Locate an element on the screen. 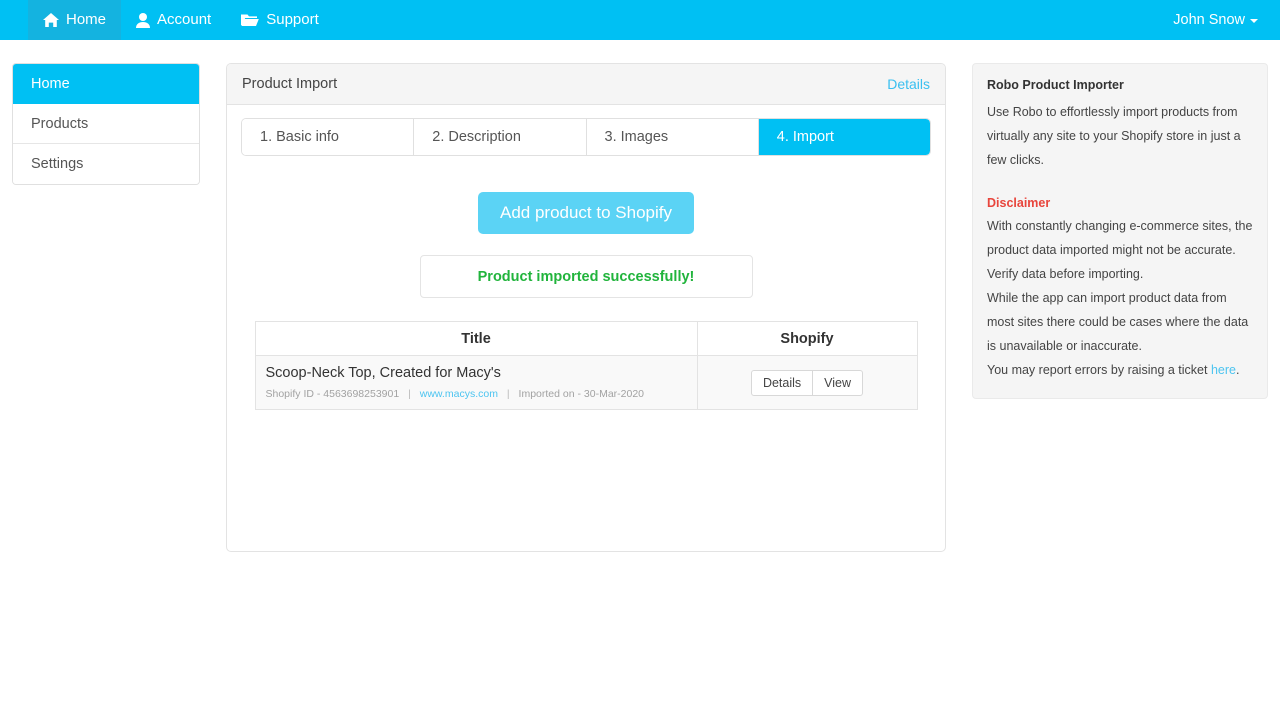 This screenshot has height=720, width=1280. tab-import: 4. Import is located at coordinates (844, 137).